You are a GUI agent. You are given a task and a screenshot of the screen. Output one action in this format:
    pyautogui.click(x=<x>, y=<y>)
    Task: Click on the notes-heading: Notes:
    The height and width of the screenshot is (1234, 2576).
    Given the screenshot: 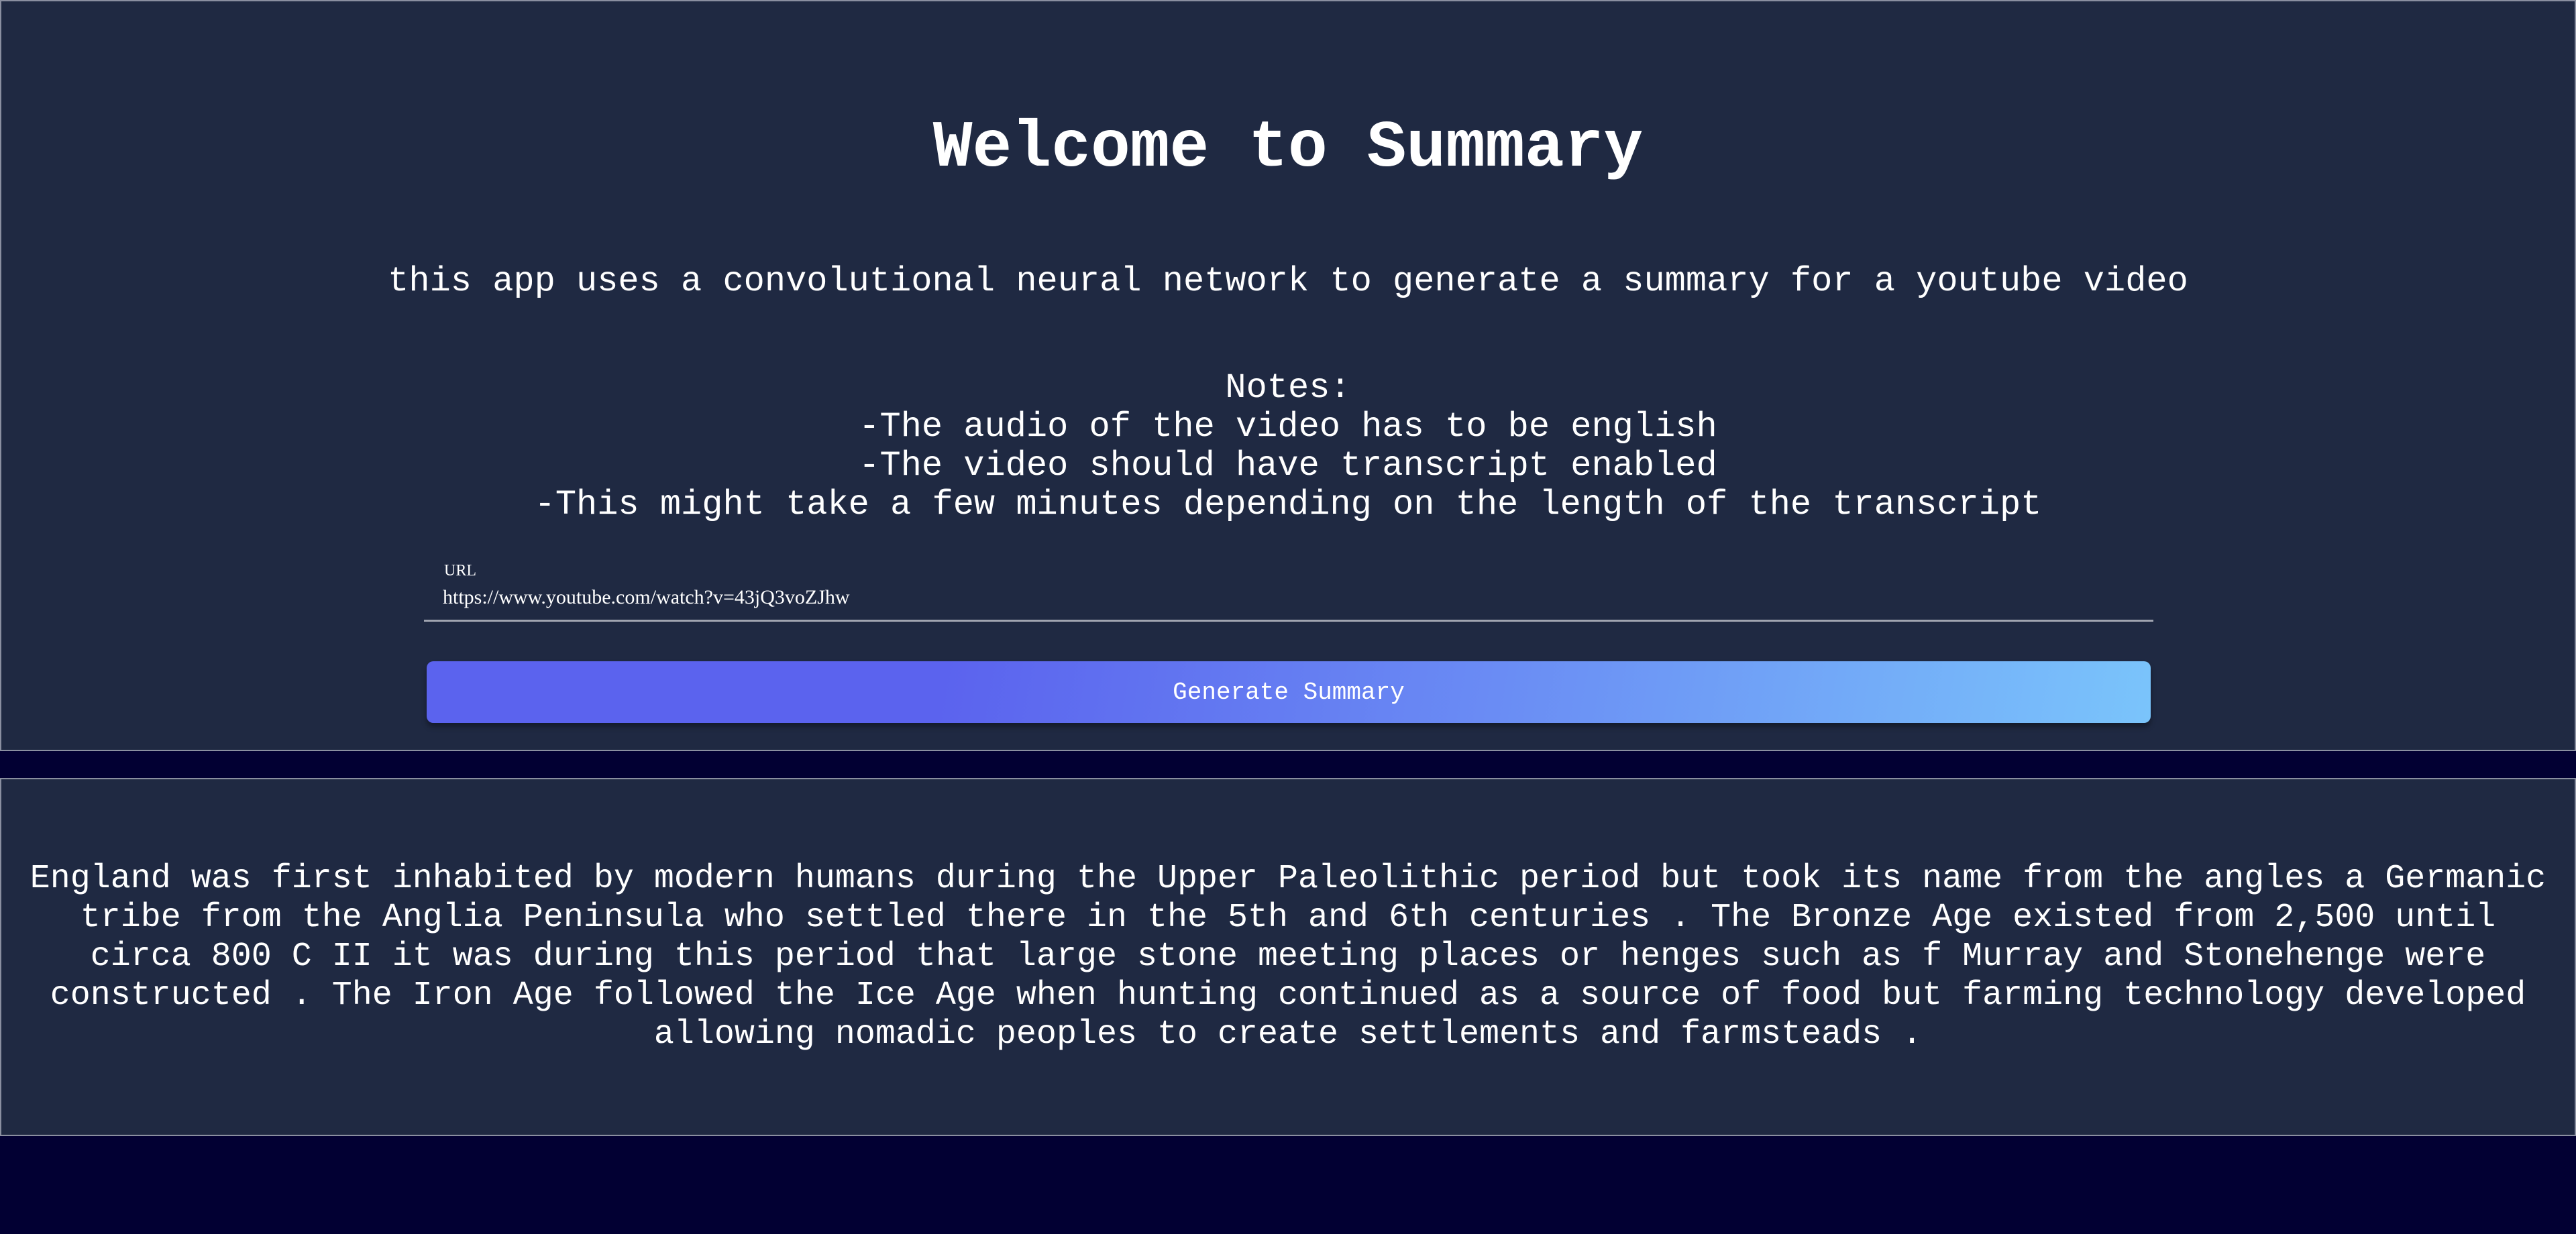 What is the action you would take?
    pyautogui.click(x=1288, y=388)
    